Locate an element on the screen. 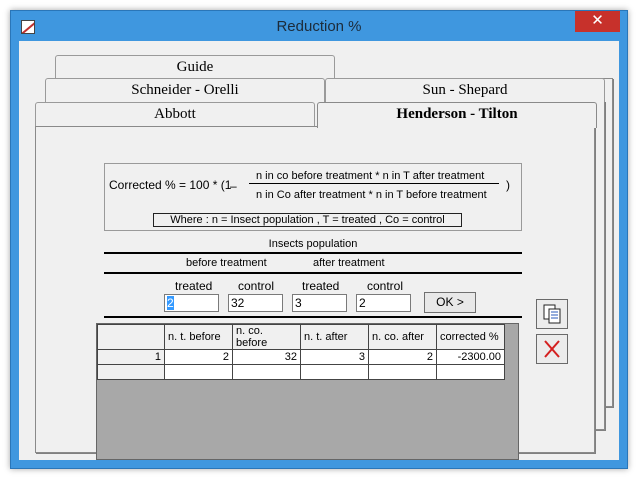 The width and height of the screenshot is (637, 479). header-cell-corrected: corrected % is located at coordinates (470, 337).